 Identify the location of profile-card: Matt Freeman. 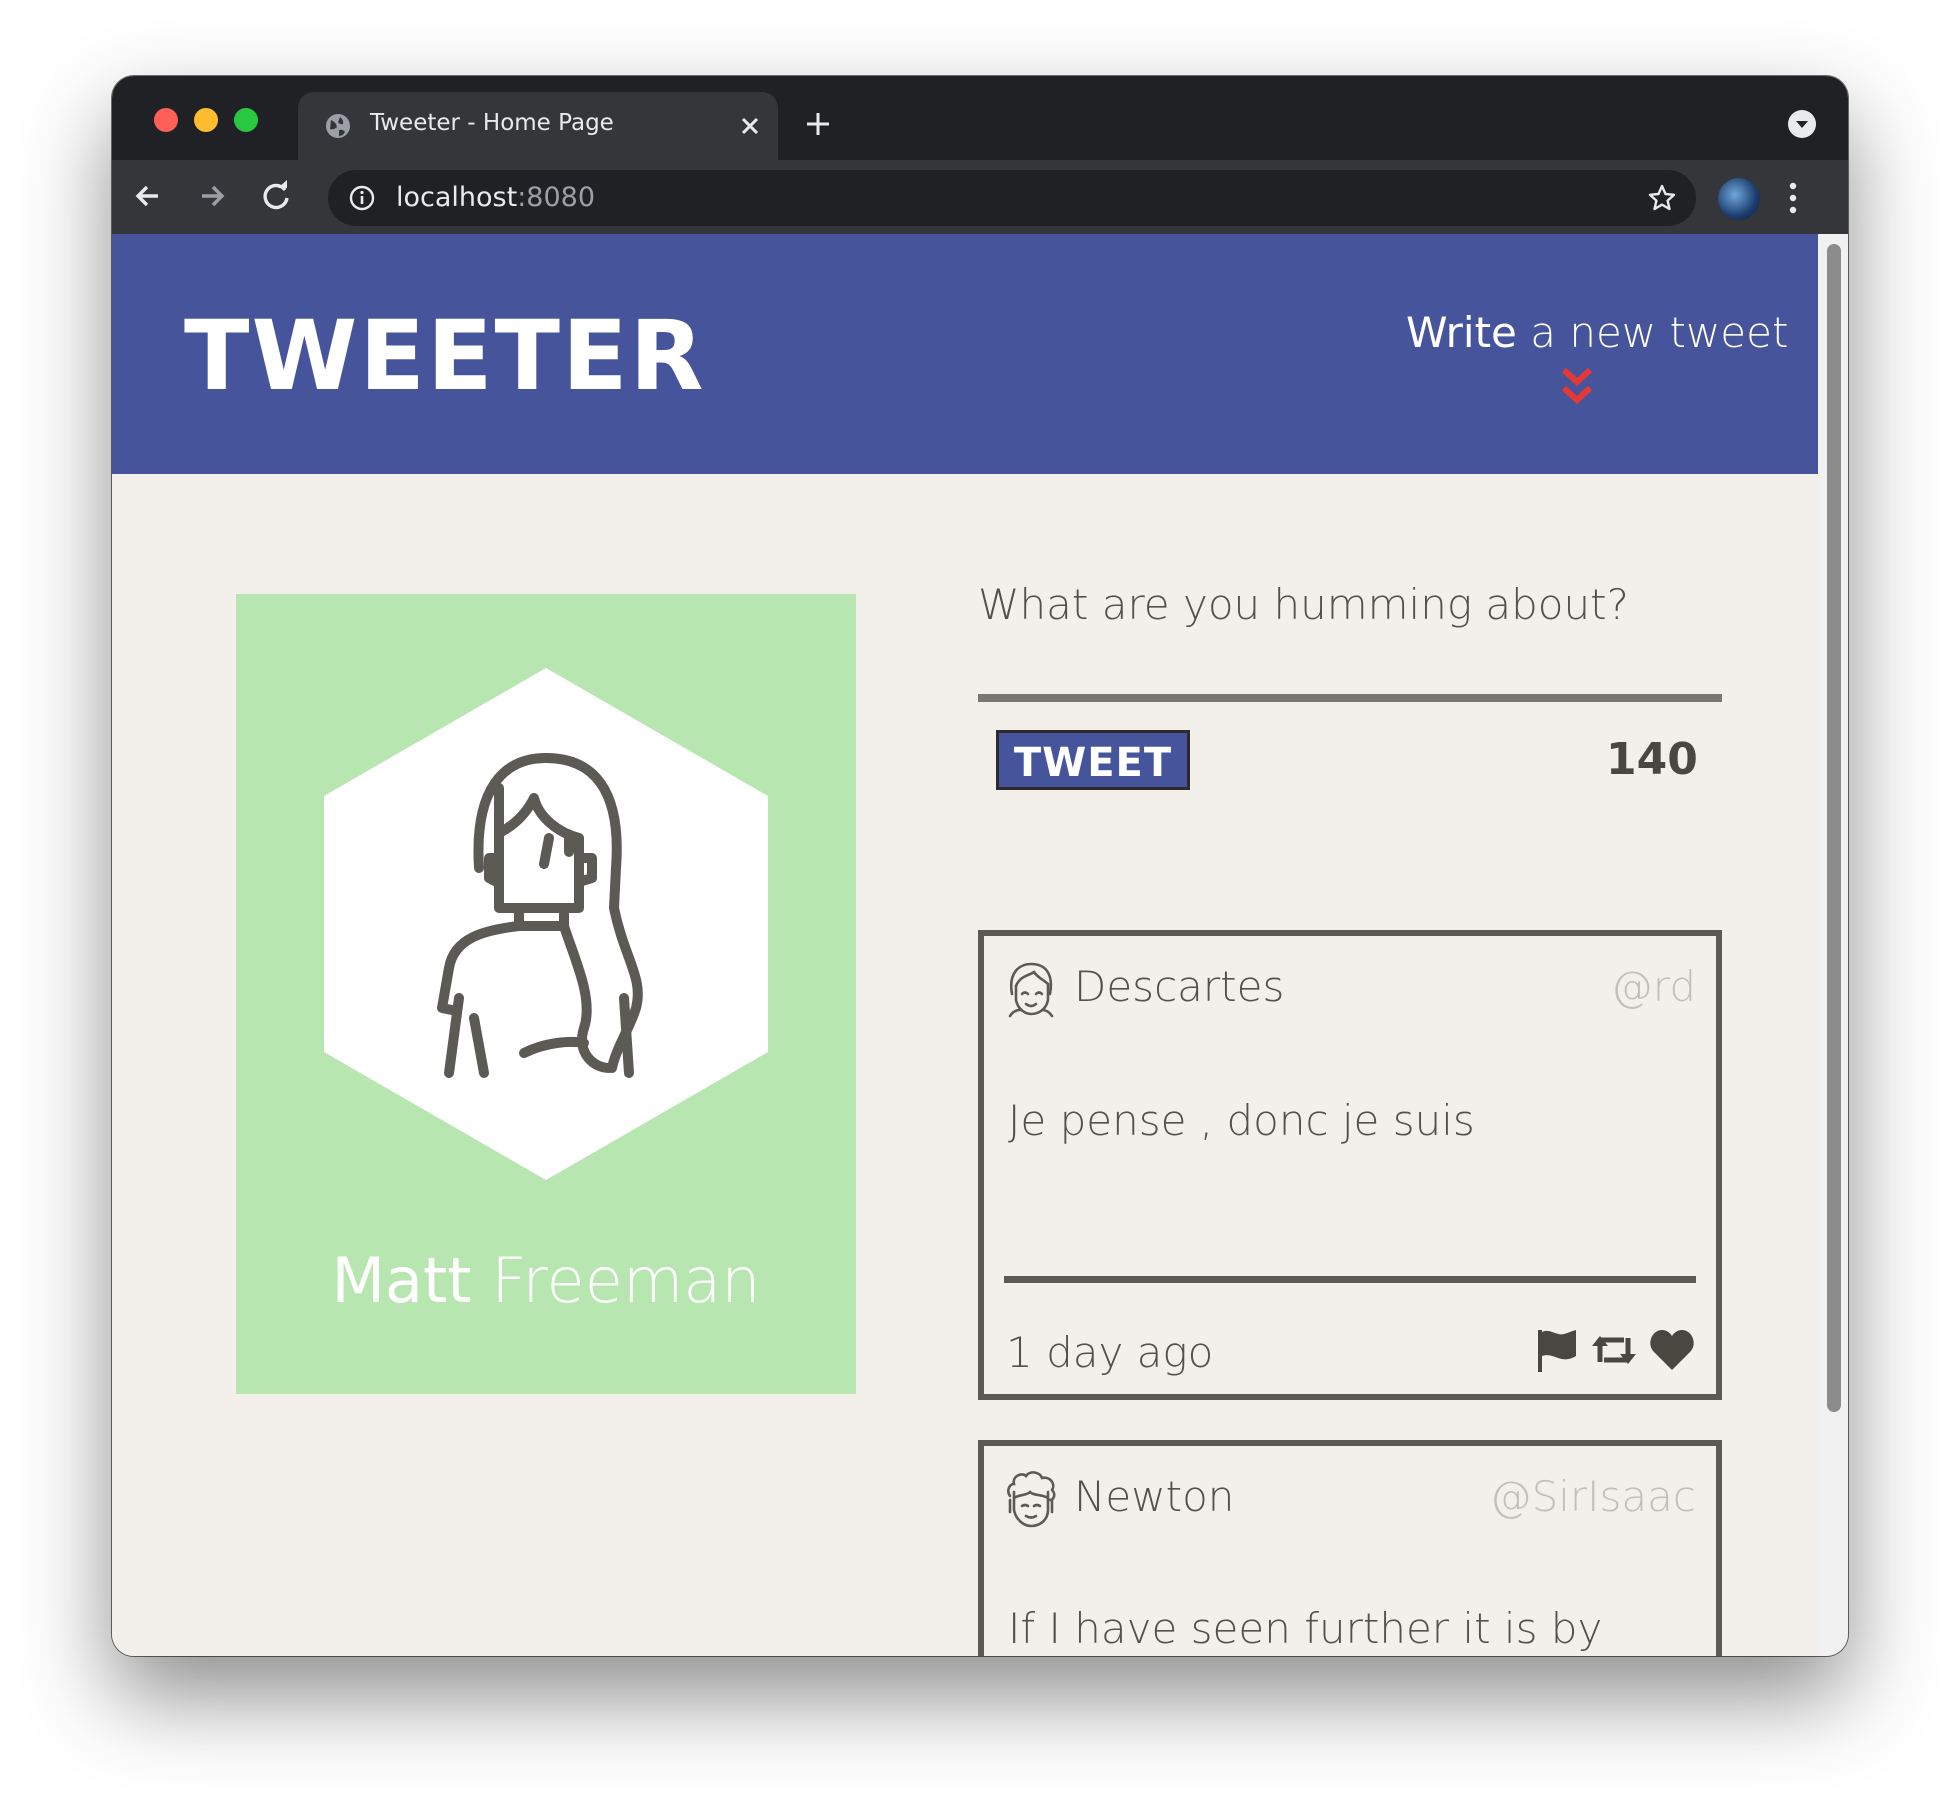
(546, 994).